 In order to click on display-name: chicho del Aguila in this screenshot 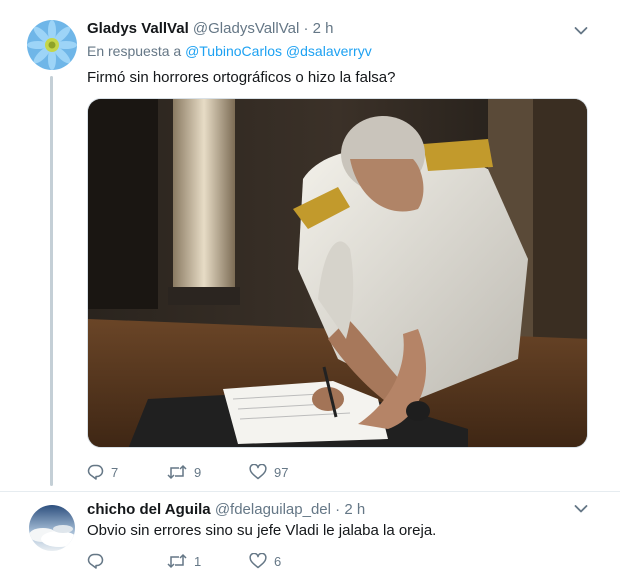, I will do `click(149, 509)`.